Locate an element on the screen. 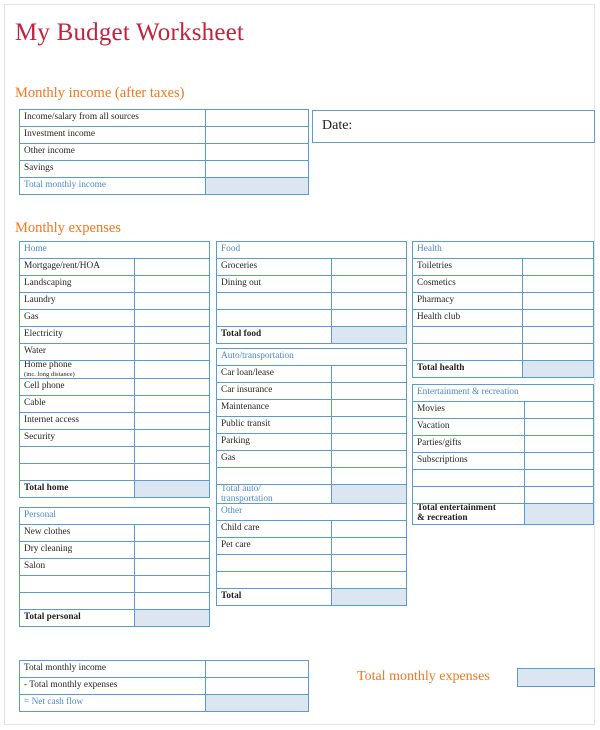 This screenshot has height=730, width=600. expense-row: Cable is located at coordinates (114, 404).